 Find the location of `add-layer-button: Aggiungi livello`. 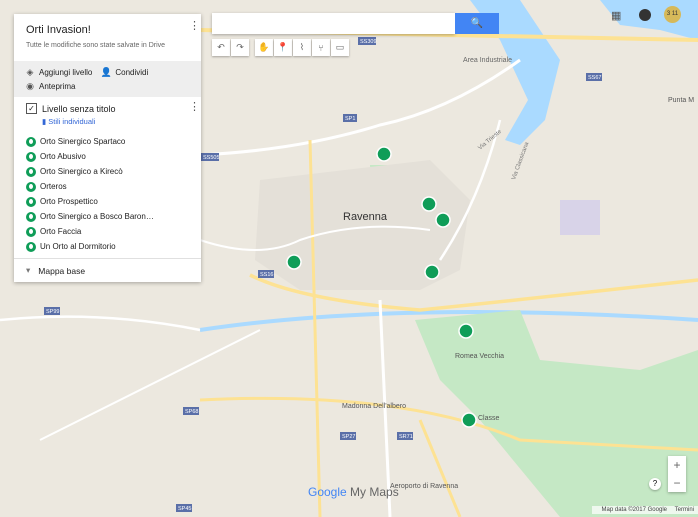

add-layer-button: Aggiungi livello is located at coordinates (65, 72).